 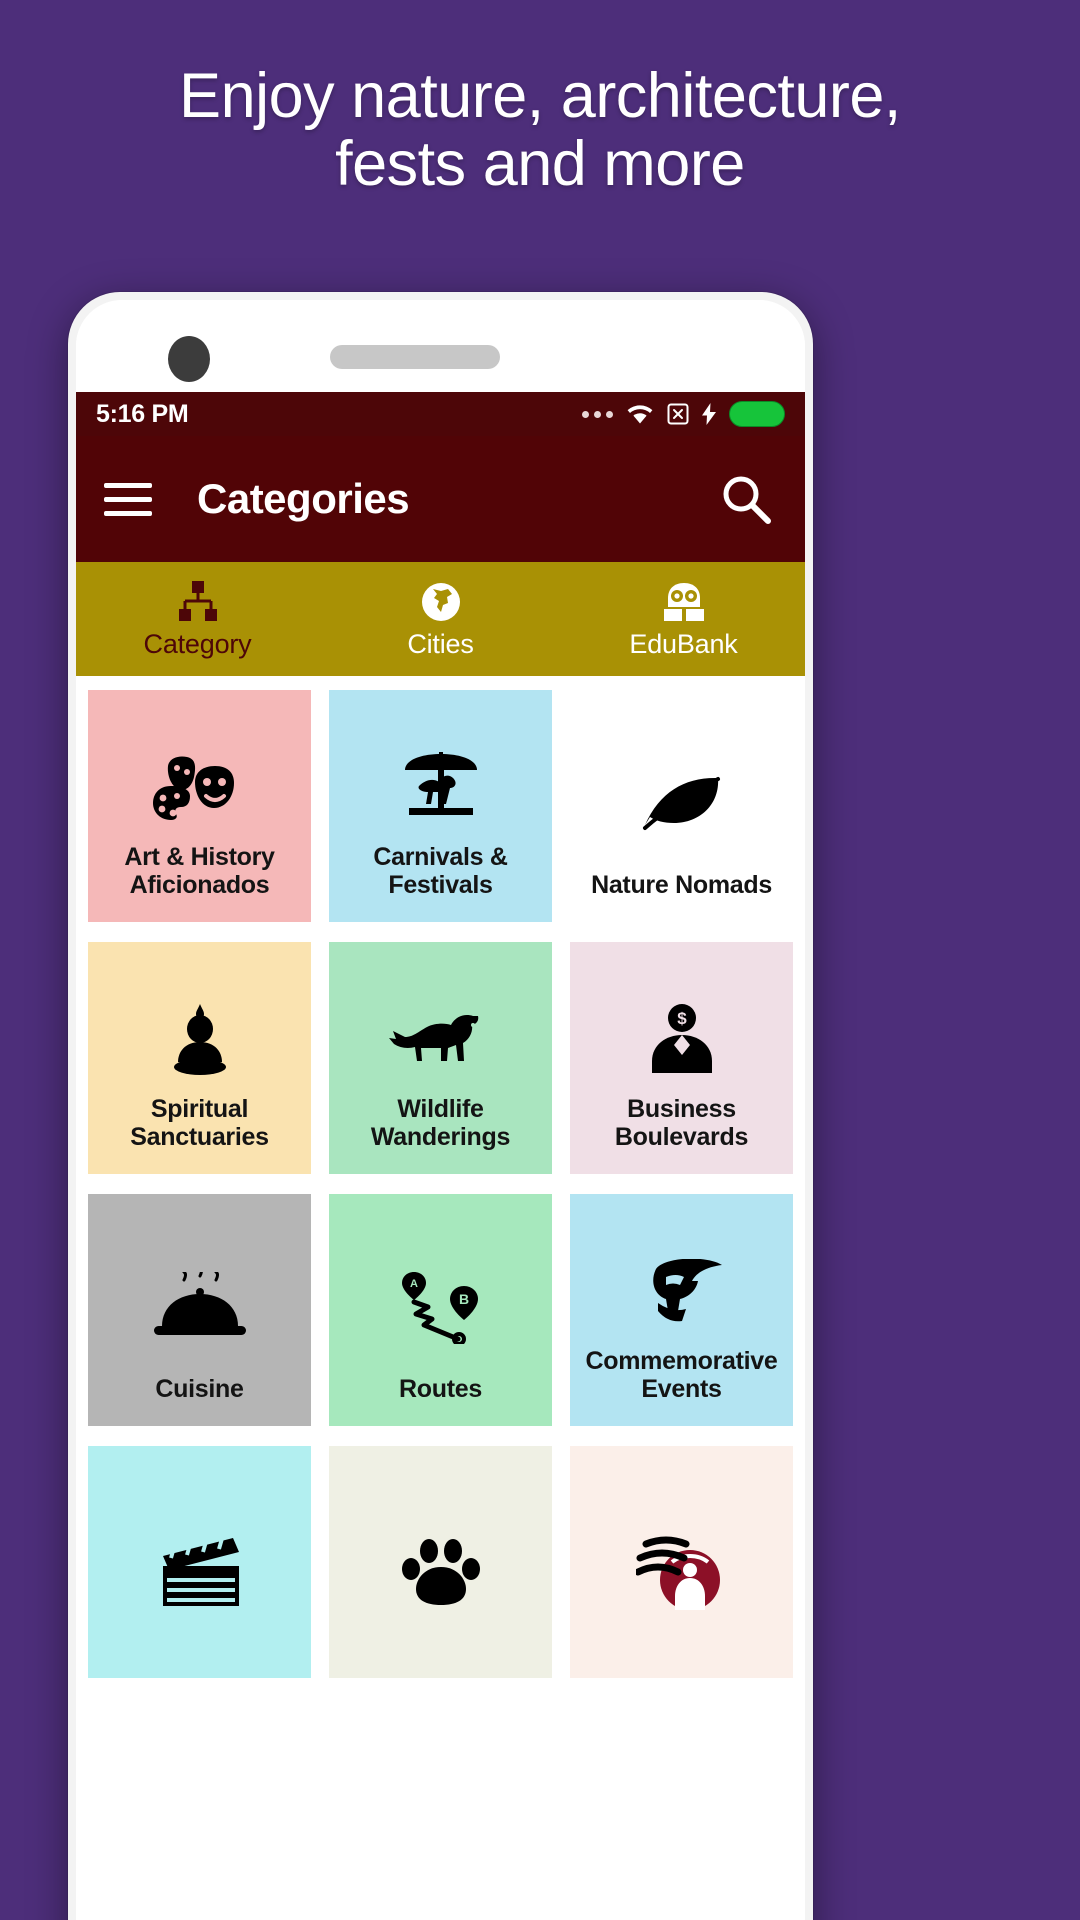 What do you see at coordinates (440, 1306) in the screenshot?
I see `route-a-to-b-icon: A B` at bounding box center [440, 1306].